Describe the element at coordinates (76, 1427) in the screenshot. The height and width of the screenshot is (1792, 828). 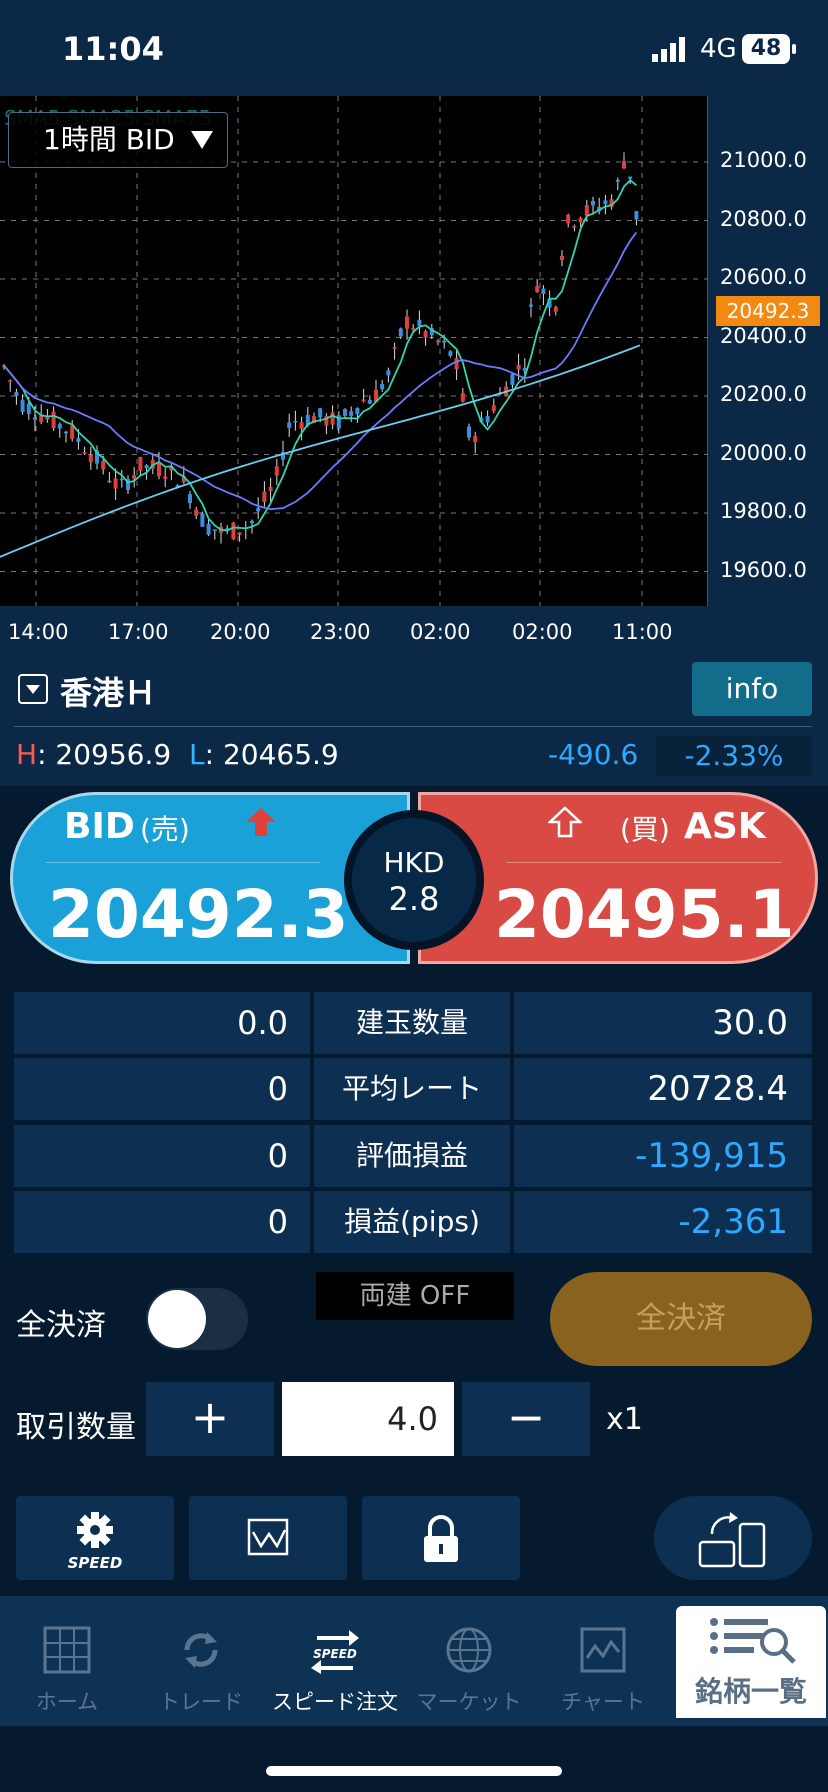
I see `quantity-label: 取引数量` at that location.